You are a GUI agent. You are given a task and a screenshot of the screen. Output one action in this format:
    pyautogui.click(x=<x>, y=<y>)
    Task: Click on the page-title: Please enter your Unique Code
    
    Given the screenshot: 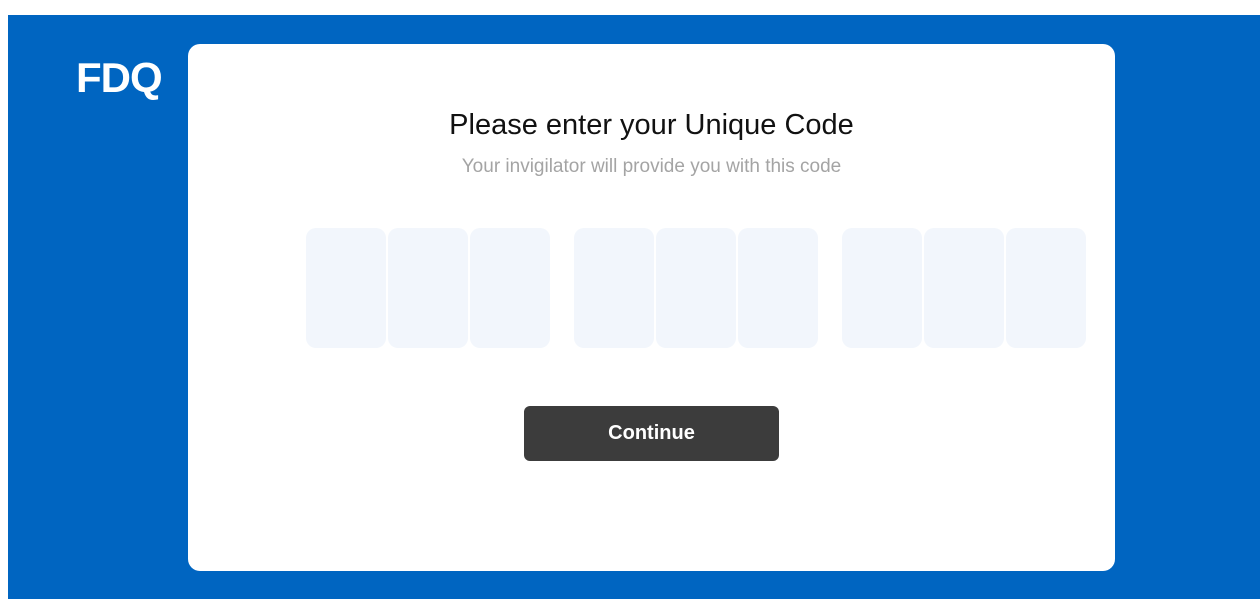 What is the action you would take?
    pyautogui.click(x=651, y=125)
    